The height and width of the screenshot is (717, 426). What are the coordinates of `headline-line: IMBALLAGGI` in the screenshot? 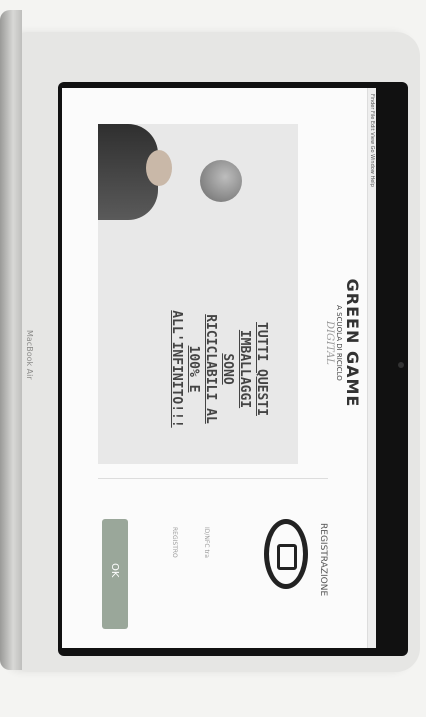 It's located at (244, 369).